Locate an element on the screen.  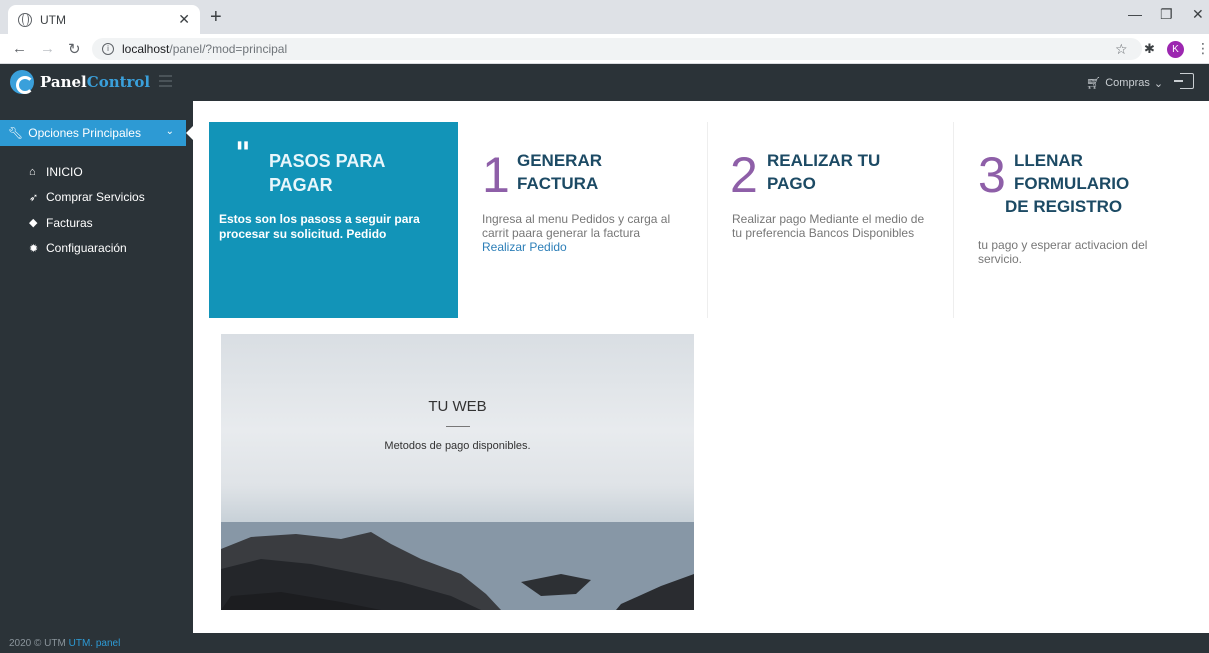
realizar-pedido-link: Realizar Pedido is located at coordinates (524, 247).